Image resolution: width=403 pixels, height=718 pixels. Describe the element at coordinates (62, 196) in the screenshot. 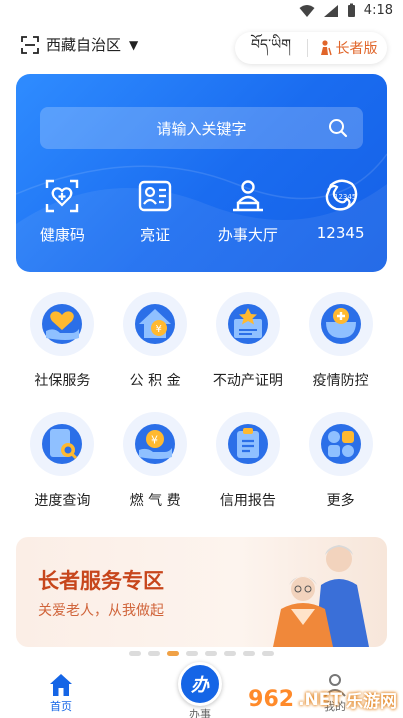

I see `health-code-icon` at that location.